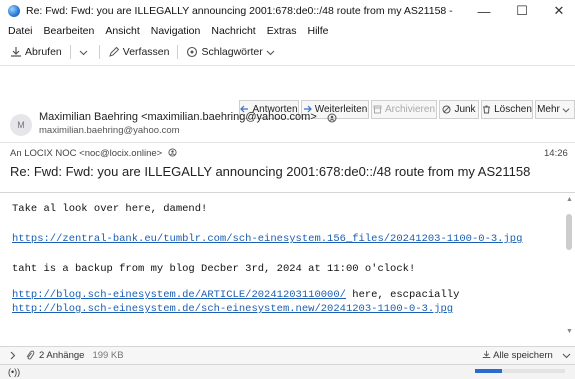  I want to click on menu-view: Ansicht, so click(122, 31).